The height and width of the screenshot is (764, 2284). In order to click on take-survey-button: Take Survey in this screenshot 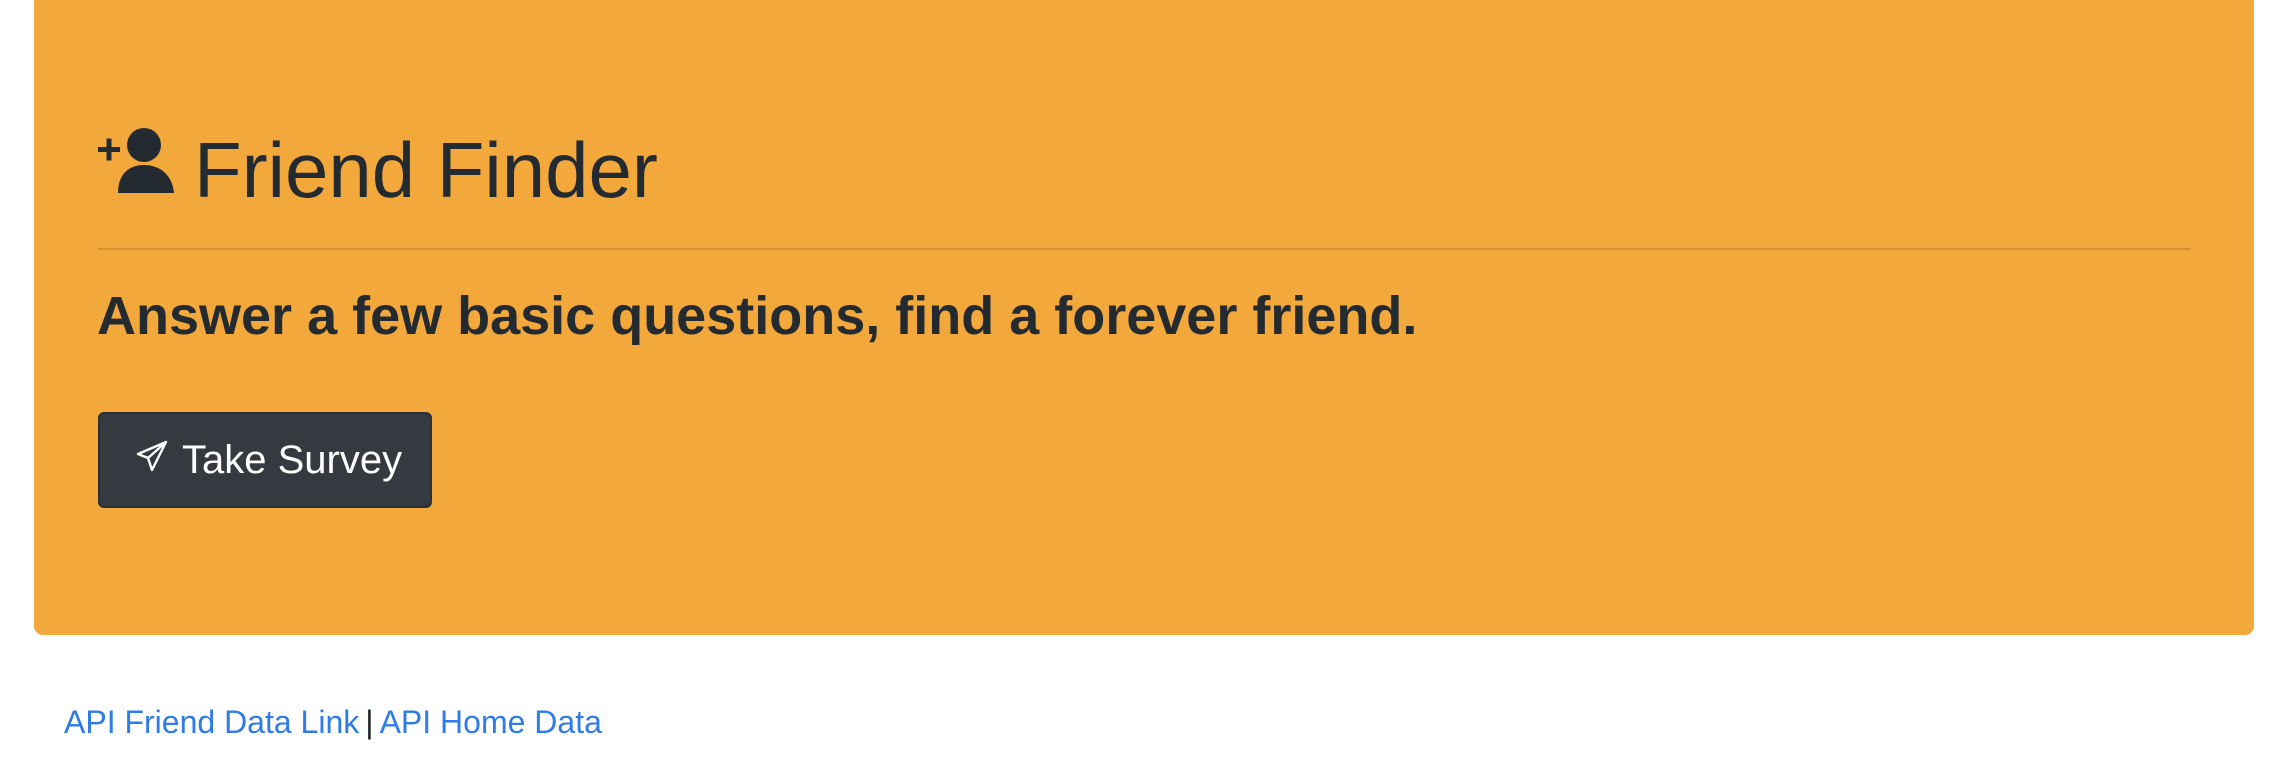, I will do `click(265, 460)`.